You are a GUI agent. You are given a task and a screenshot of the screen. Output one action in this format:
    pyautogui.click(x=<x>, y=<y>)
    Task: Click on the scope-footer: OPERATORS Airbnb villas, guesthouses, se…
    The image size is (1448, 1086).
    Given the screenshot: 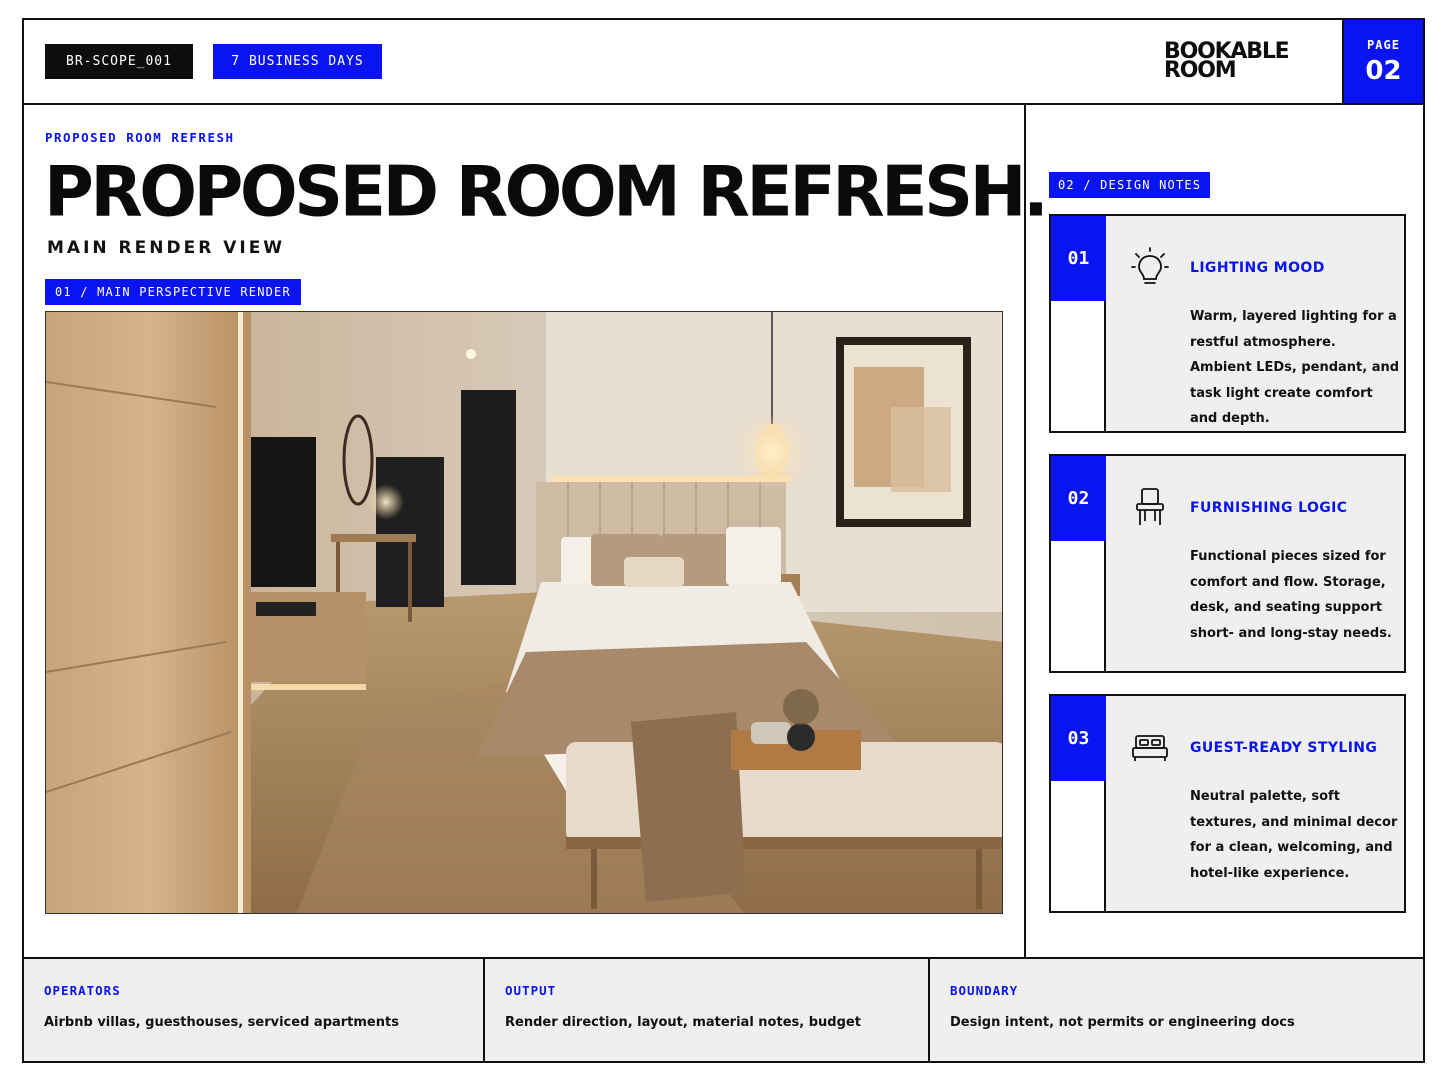 What is the action you would take?
    pyautogui.click(x=723, y=1010)
    